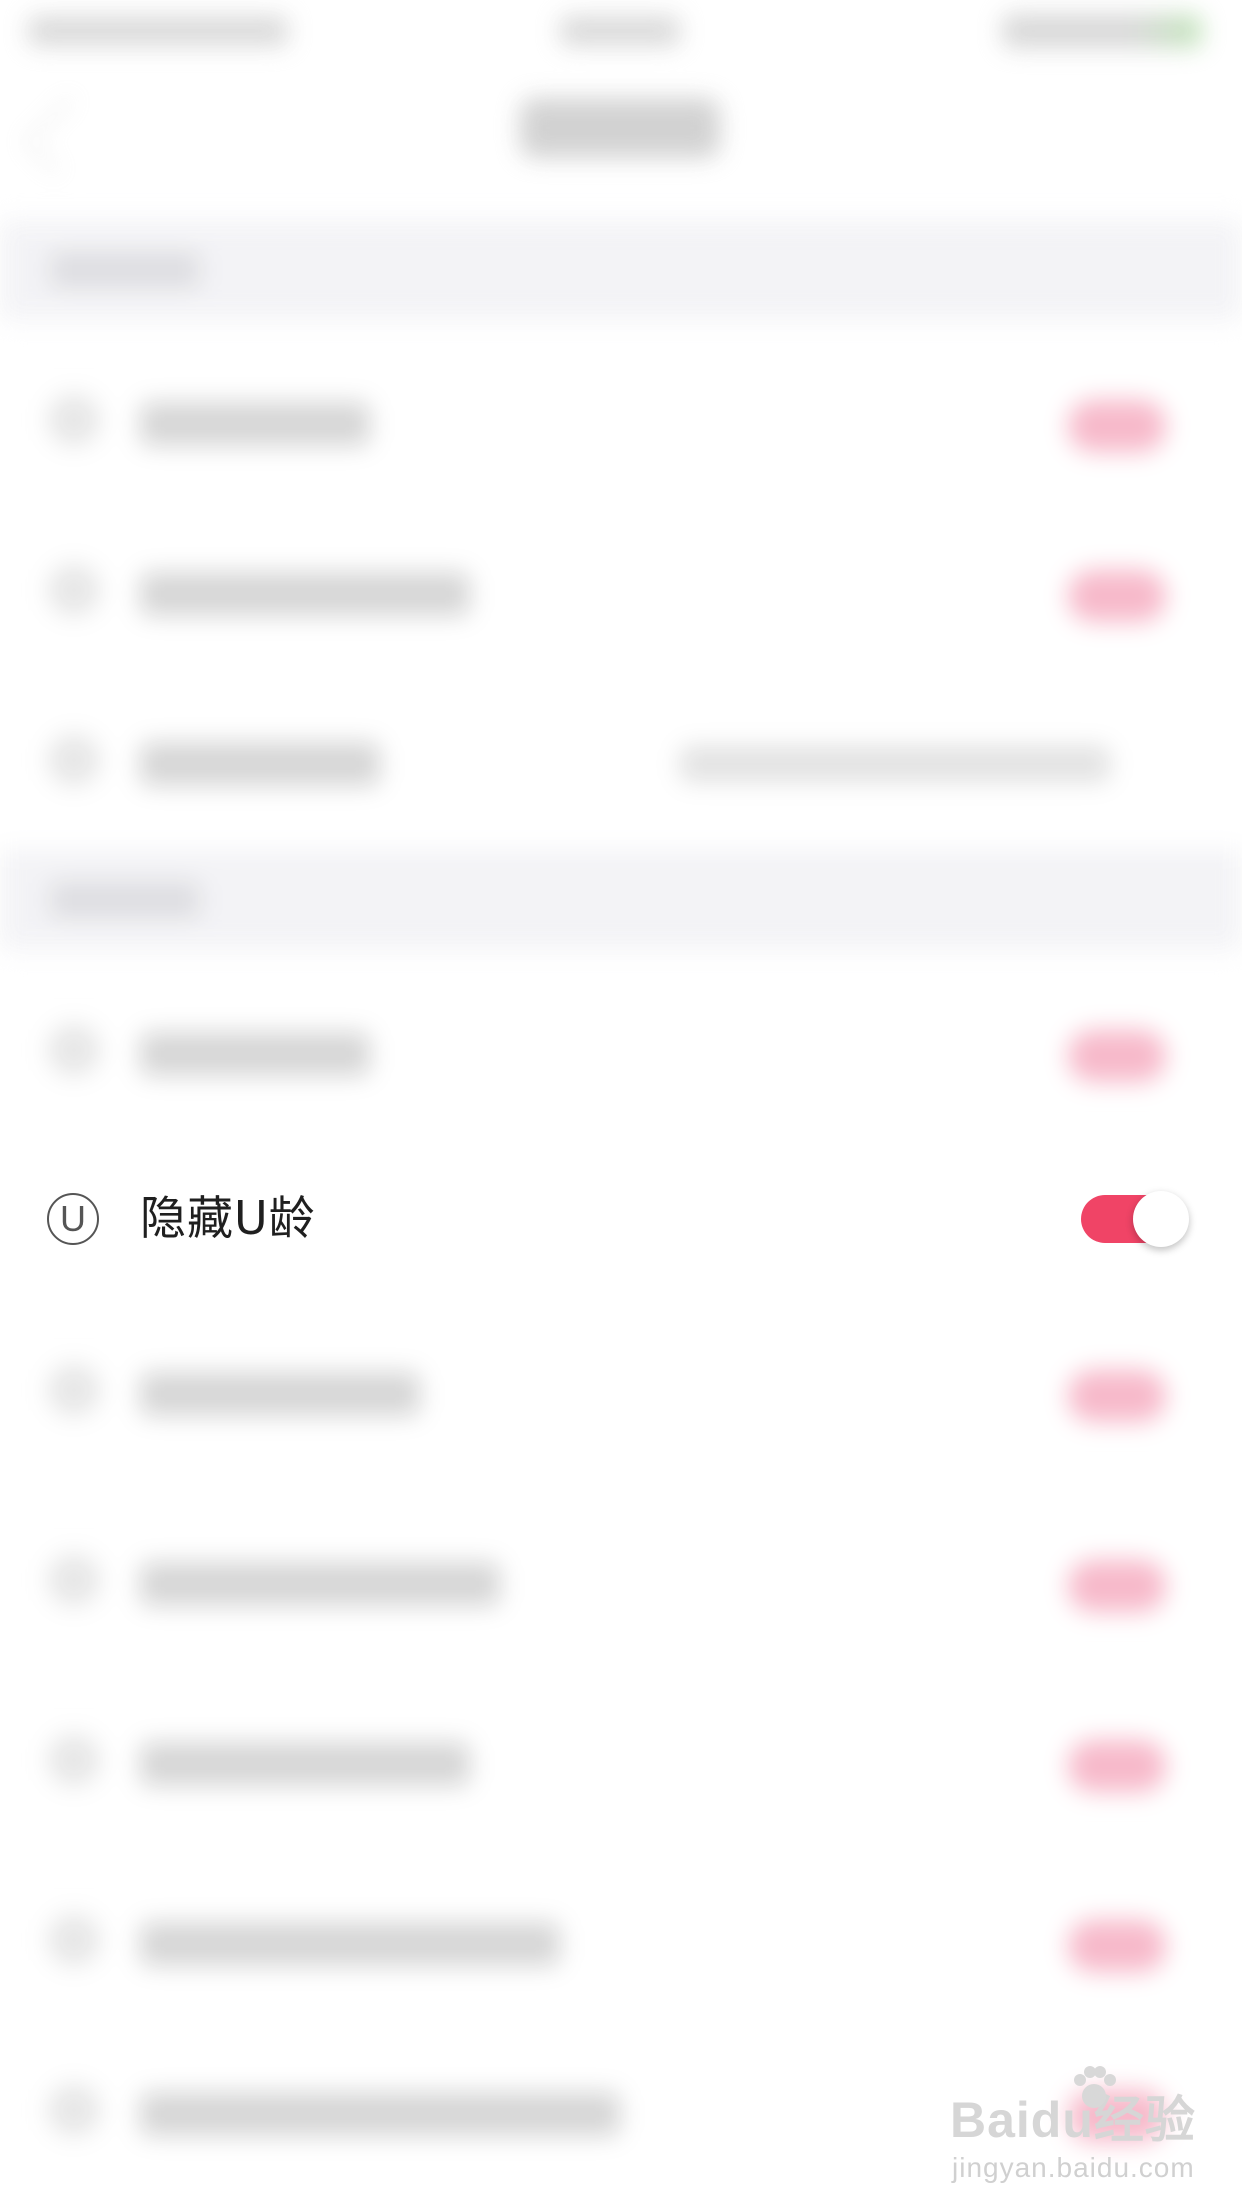 The height and width of the screenshot is (2208, 1242). Describe the element at coordinates (1161, 1219) in the screenshot. I see `toggle-knob` at that location.